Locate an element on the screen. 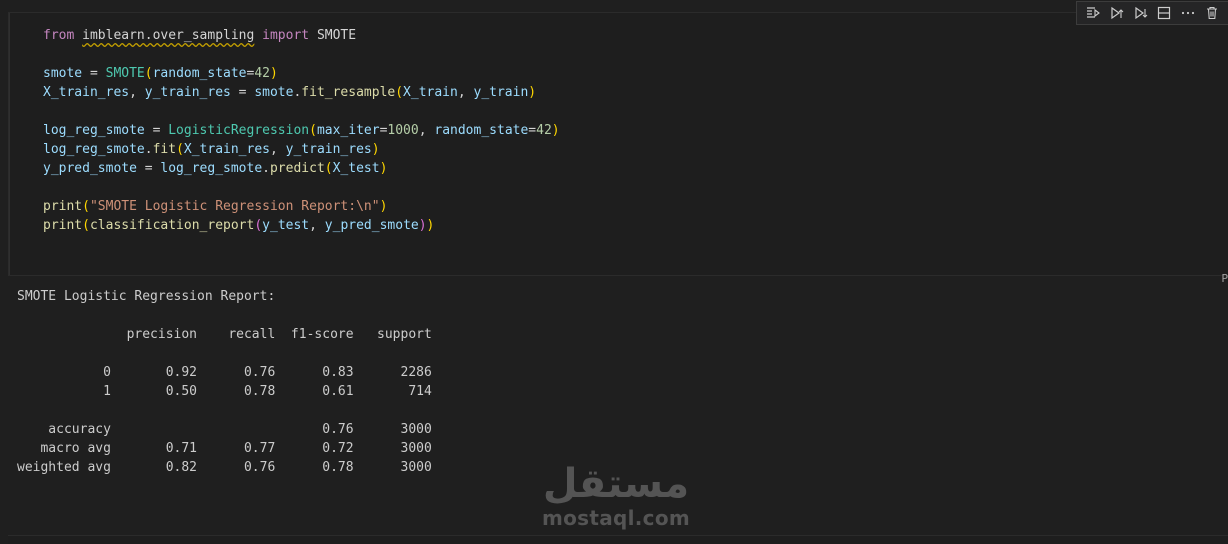  cell-toolbar is located at coordinates (1152, 13).